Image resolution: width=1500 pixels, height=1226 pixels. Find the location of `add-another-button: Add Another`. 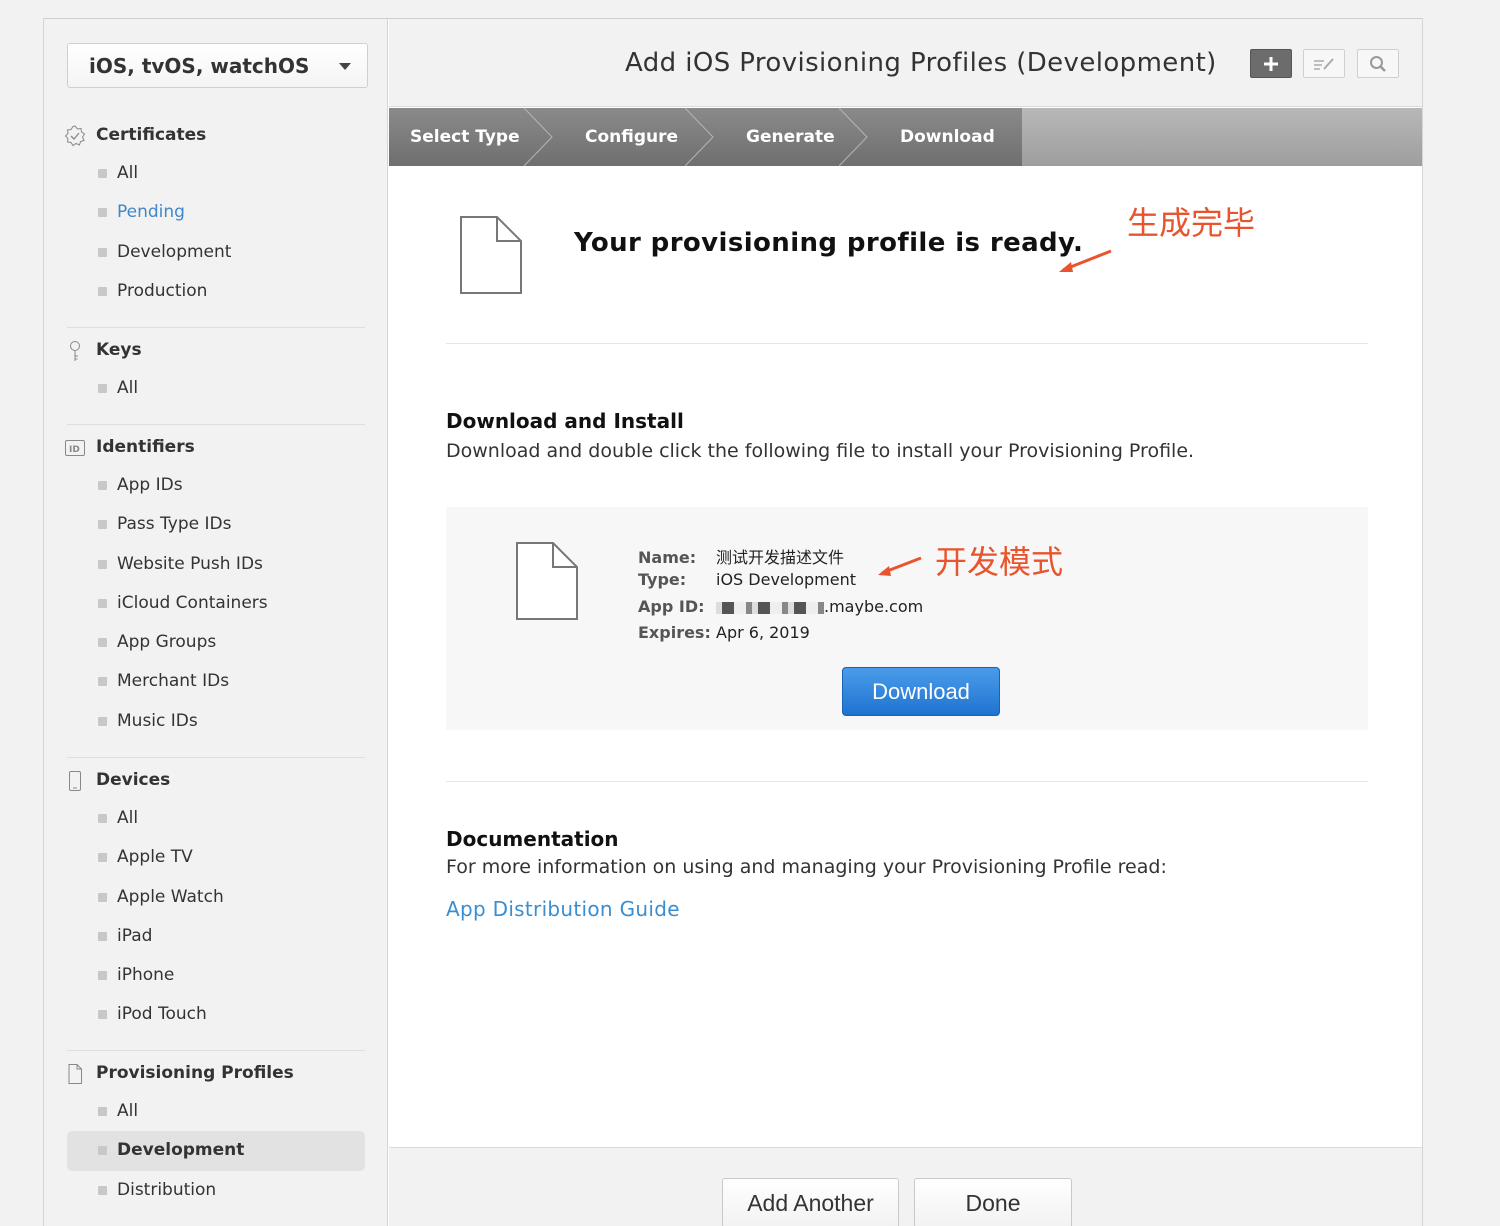

add-another-button: Add Another is located at coordinates (810, 1202).